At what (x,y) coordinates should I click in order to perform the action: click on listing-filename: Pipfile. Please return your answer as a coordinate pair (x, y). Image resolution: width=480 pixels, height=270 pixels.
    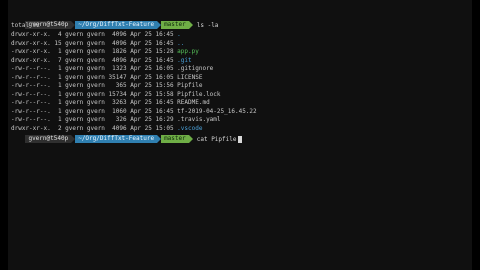
    Looking at the image, I should click on (190, 85).